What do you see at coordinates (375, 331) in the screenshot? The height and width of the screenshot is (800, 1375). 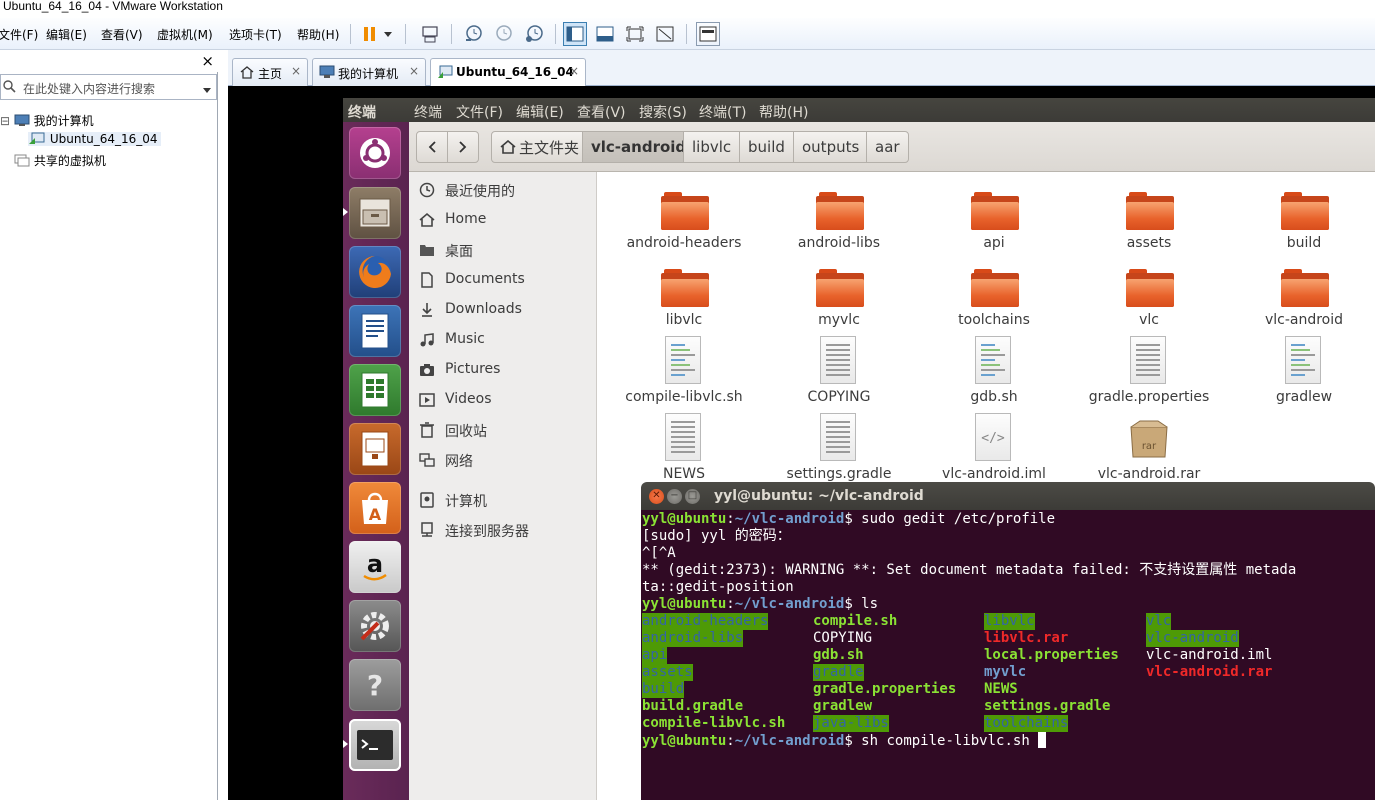 I see `writer-icon` at bounding box center [375, 331].